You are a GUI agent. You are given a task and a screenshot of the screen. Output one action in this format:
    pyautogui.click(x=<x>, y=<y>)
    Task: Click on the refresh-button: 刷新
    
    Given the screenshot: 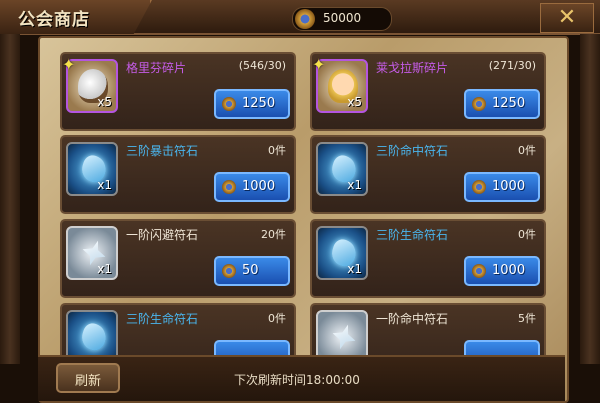 What is the action you would take?
    pyautogui.click(x=88, y=378)
    